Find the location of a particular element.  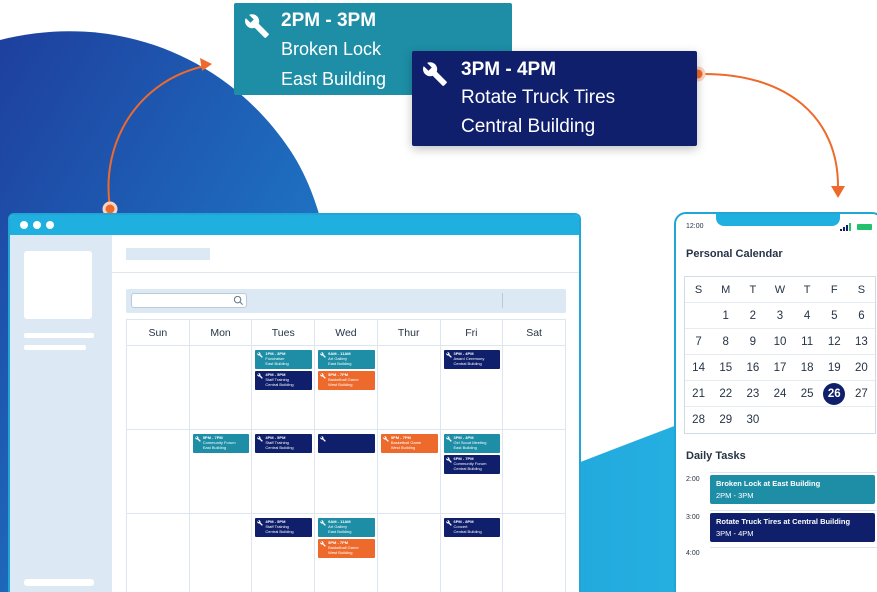

day-cell: 11 is located at coordinates (807, 341).